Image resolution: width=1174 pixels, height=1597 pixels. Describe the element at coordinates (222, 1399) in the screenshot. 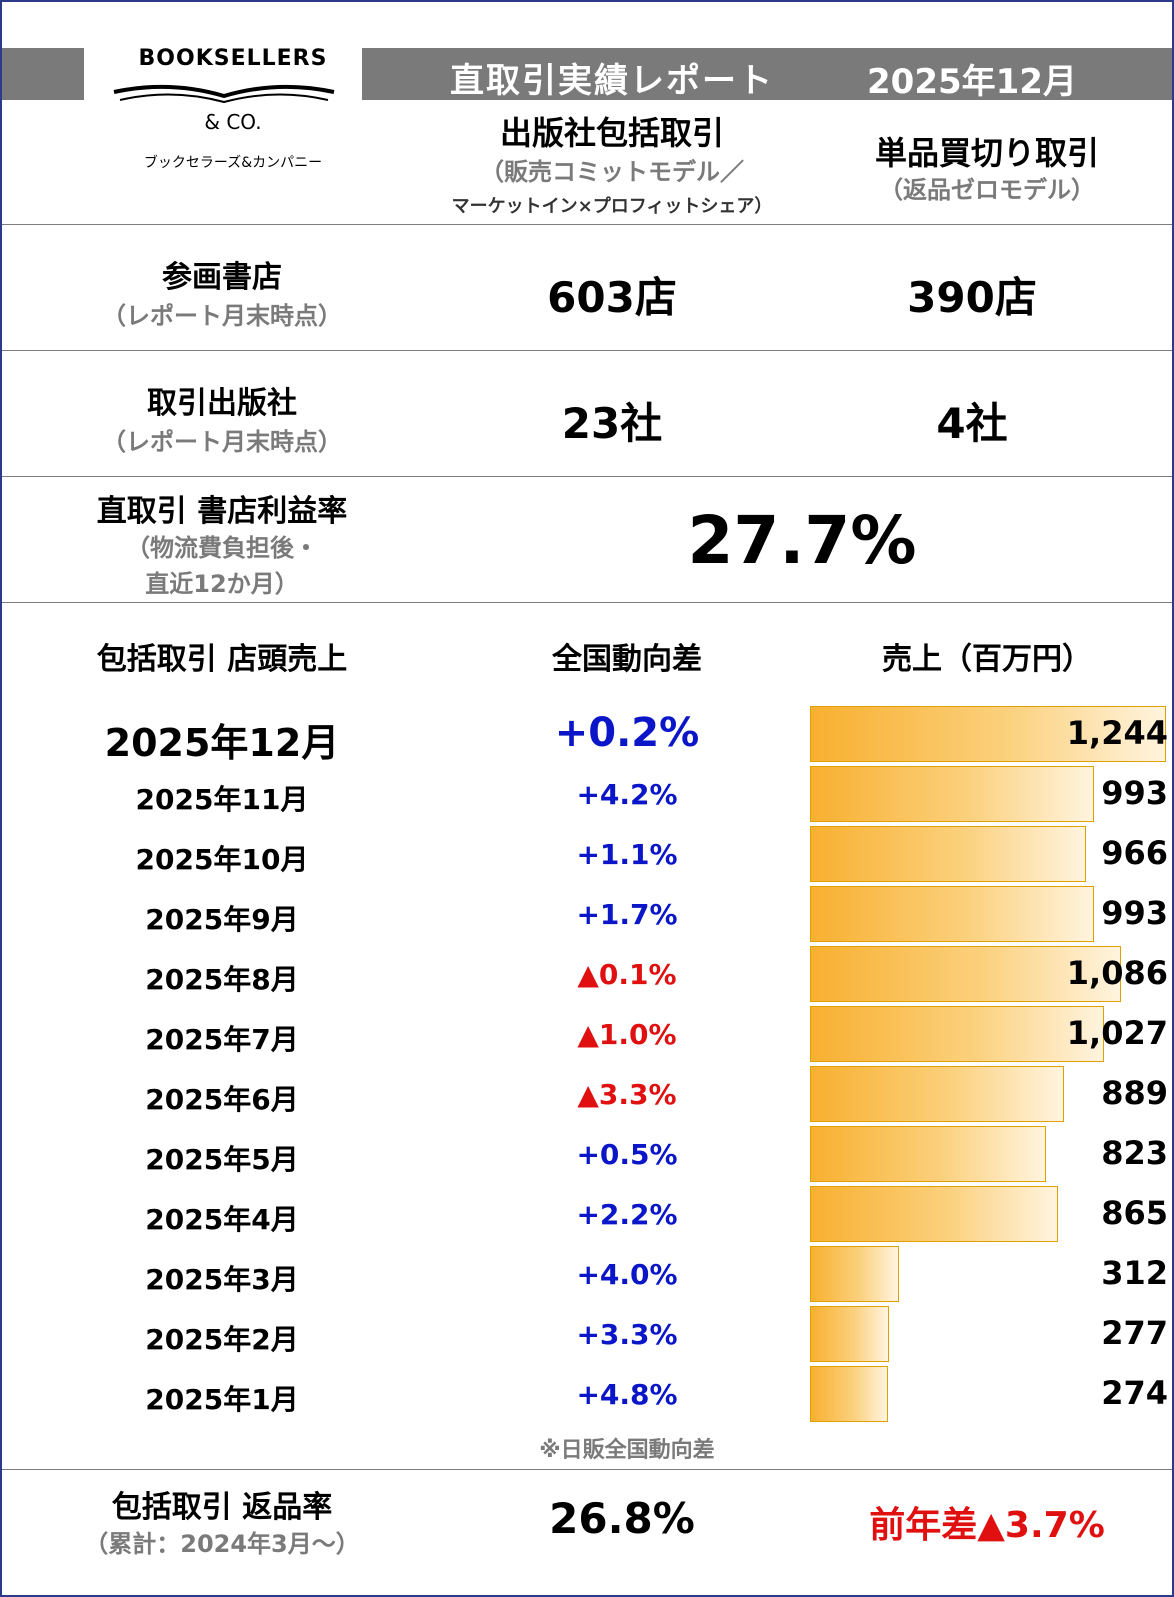

I see `month-label: 2025年1月` at that location.